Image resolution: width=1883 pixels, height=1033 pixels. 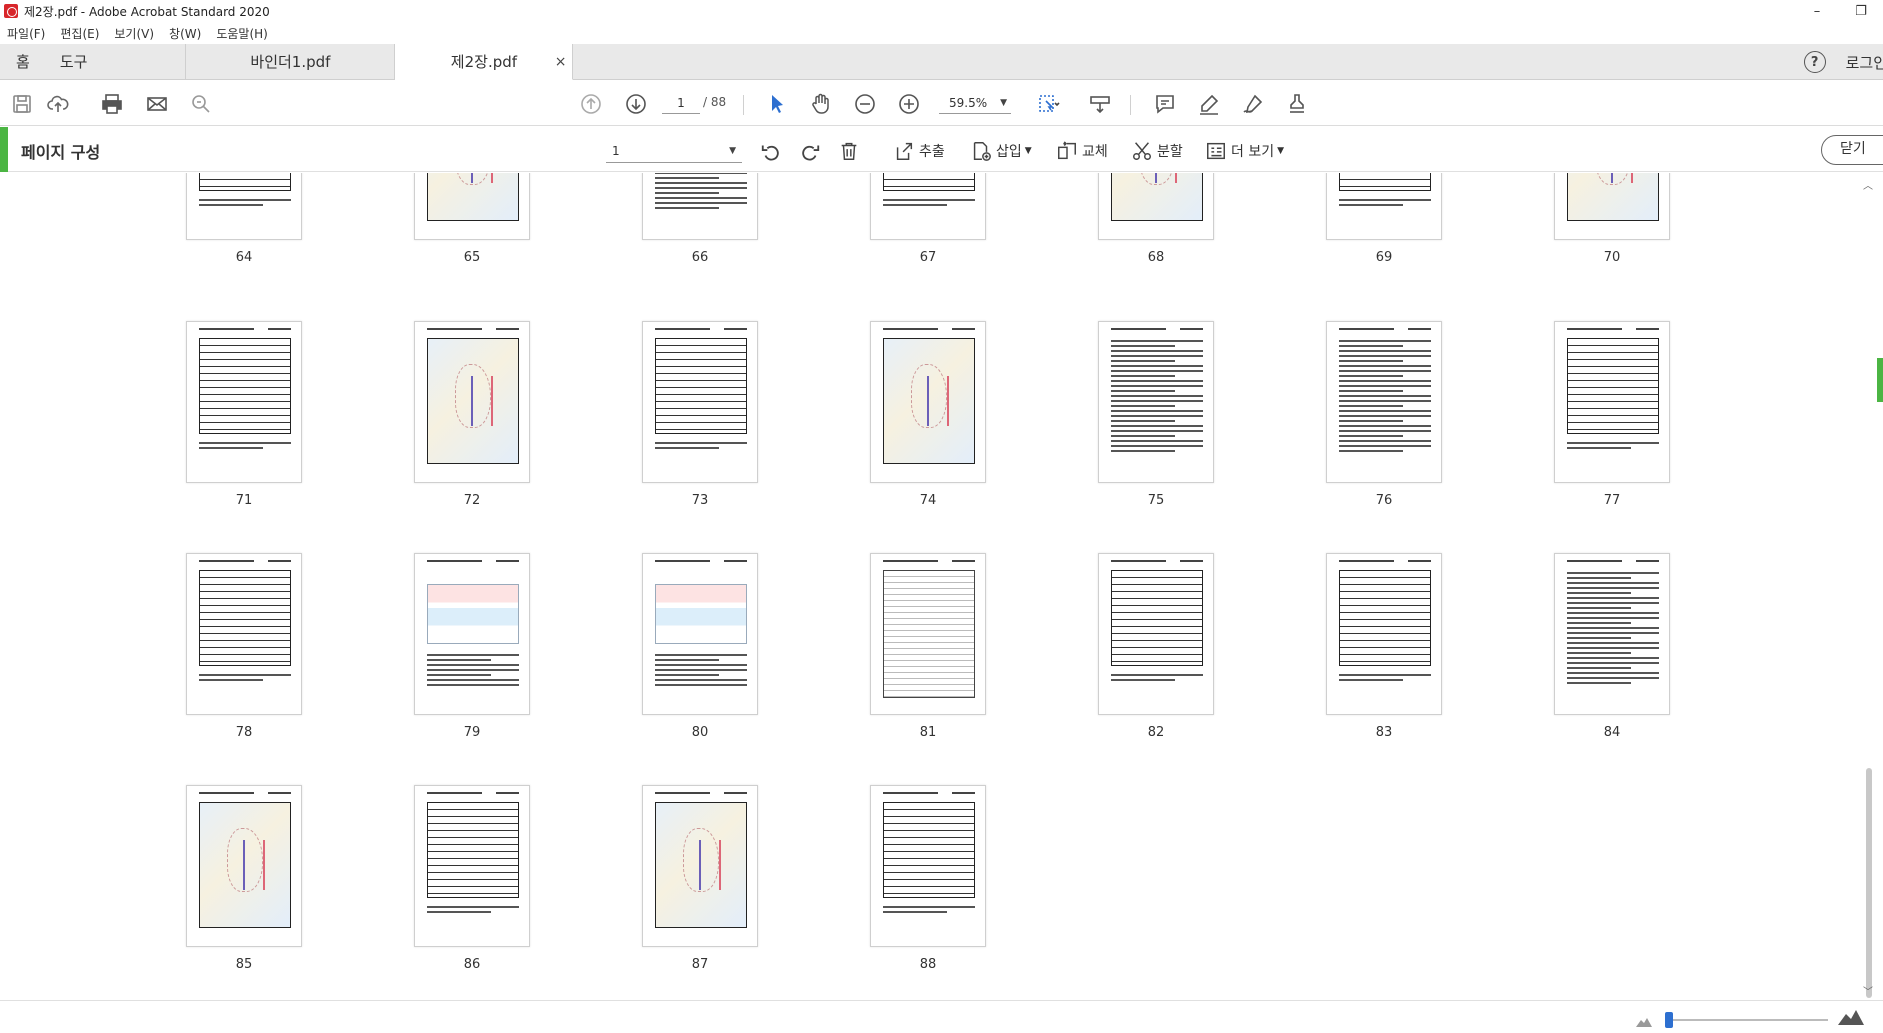 What do you see at coordinates (1297, 104) in the screenshot?
I see `stamp-icon` at bounding box center [1297, 104].